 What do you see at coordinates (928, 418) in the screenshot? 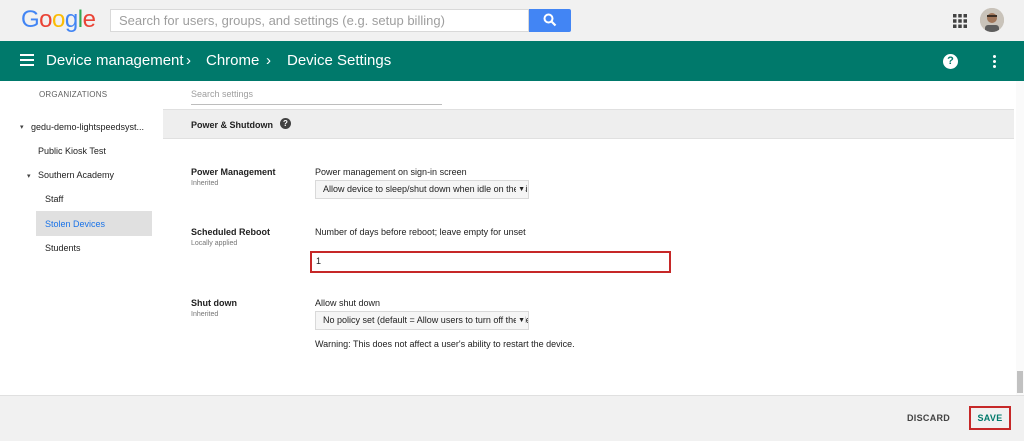
I see `discard-button: DISCARD` at bounding box center [928, 418].